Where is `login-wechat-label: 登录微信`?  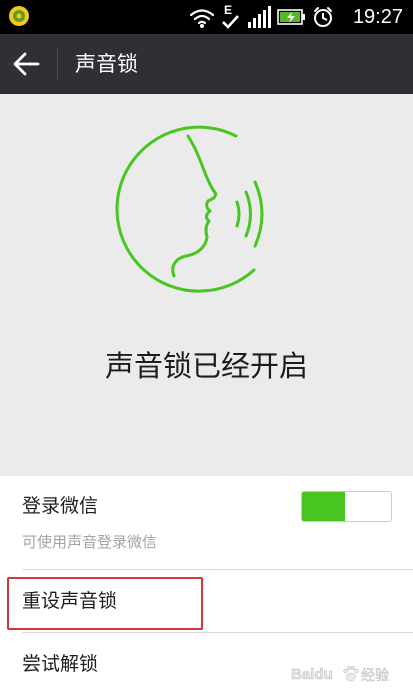
login-wechat-label: 登录微信 is located at coordinates (60, 506).